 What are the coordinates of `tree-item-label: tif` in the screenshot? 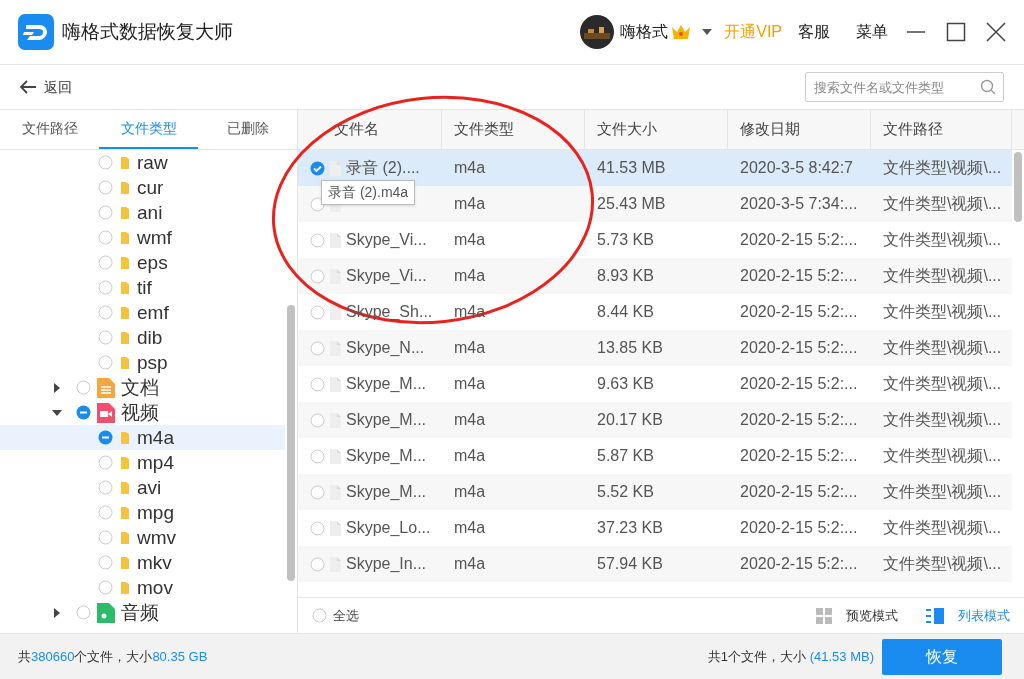 It's located at (144, 287).